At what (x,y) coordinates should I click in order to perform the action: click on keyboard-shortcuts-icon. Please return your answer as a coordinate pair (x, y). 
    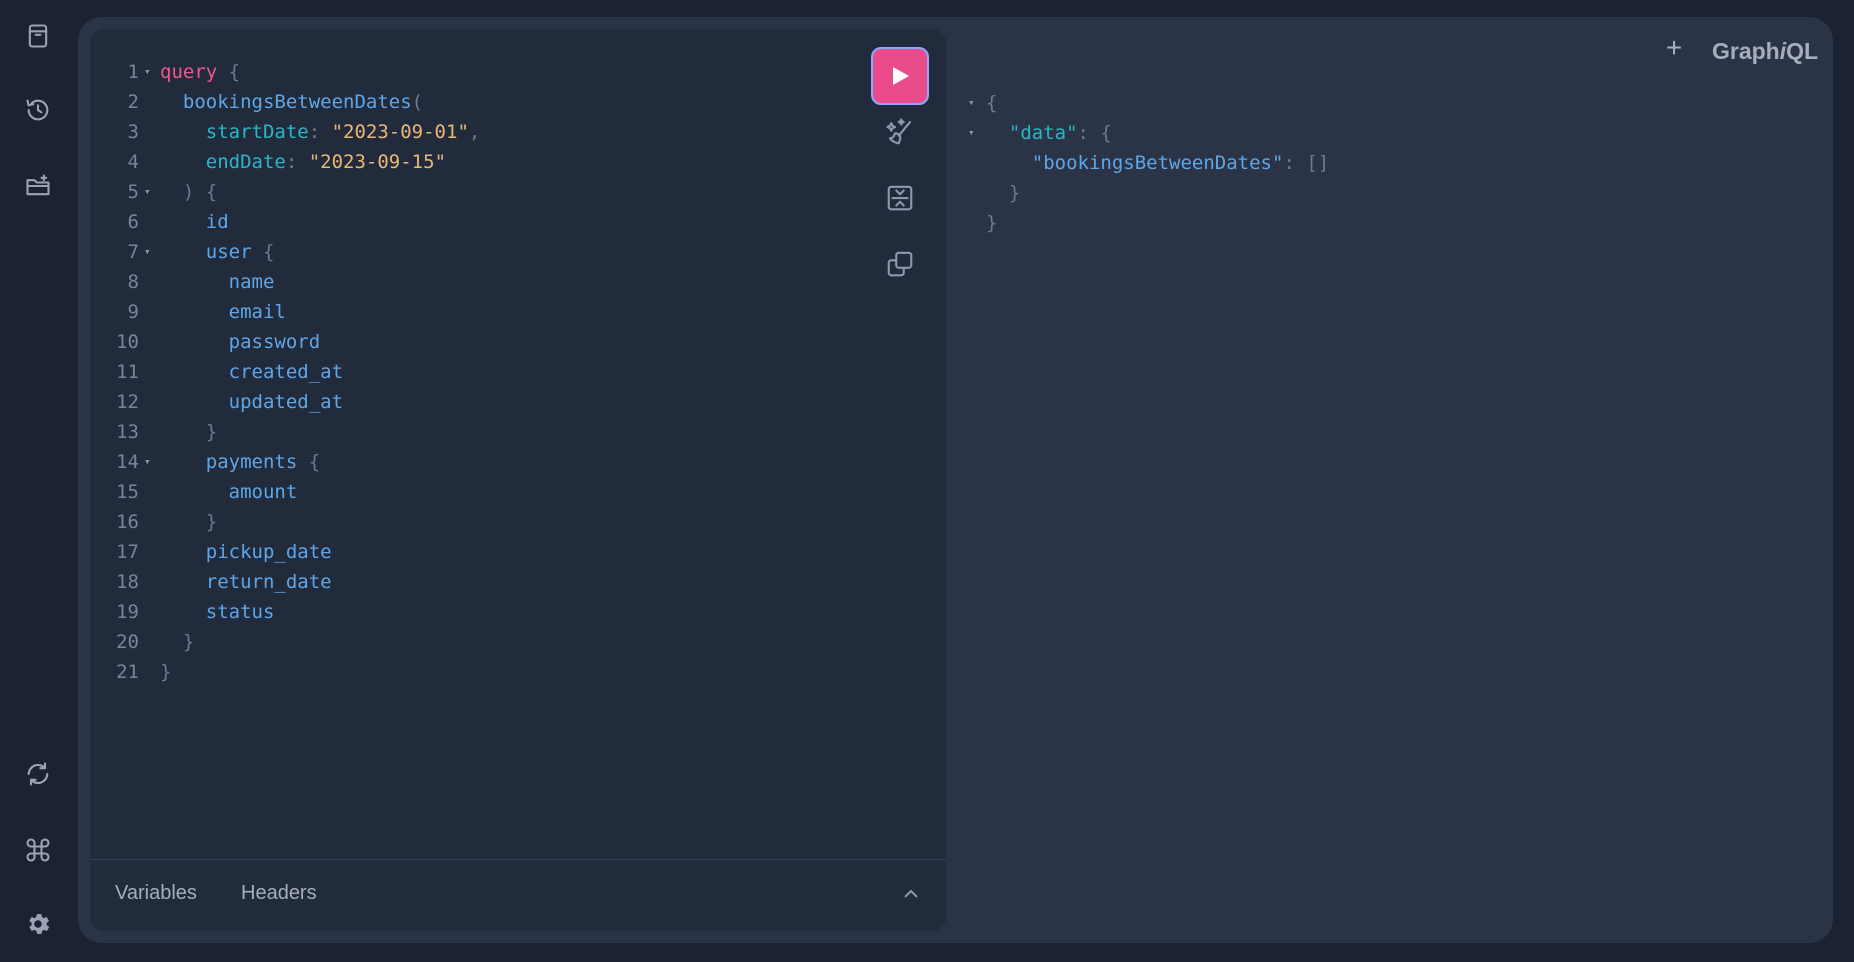
    Looking at the image, I should click on (38, 850).